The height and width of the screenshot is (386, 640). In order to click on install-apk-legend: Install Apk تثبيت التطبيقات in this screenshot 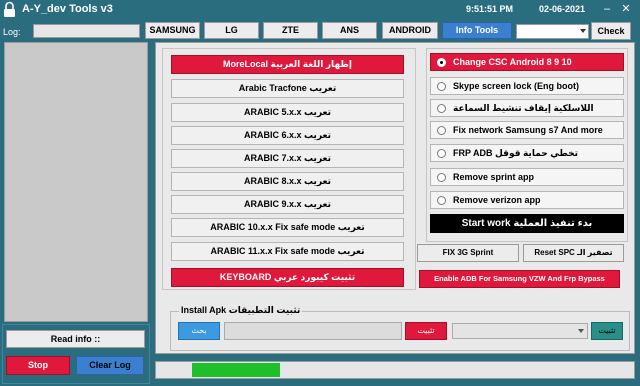, I will do `click(241, 310)`.